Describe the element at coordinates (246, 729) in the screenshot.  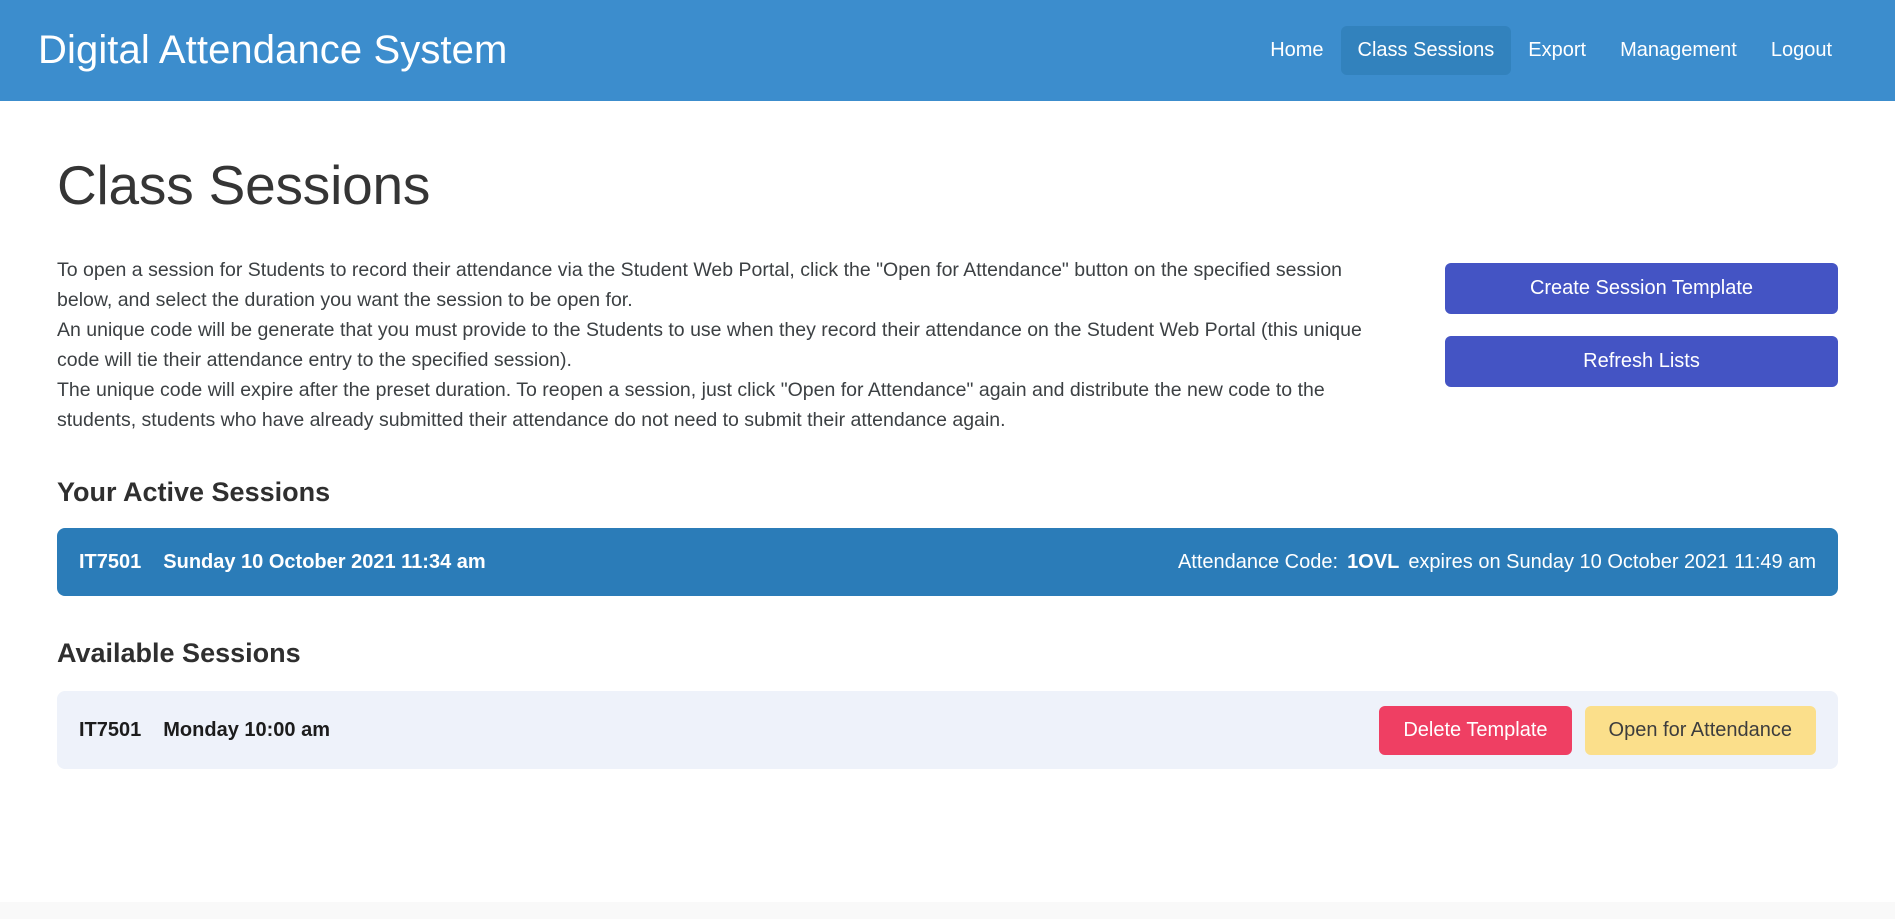
I see `available-session-time: Monday 10:00 am` at that location.